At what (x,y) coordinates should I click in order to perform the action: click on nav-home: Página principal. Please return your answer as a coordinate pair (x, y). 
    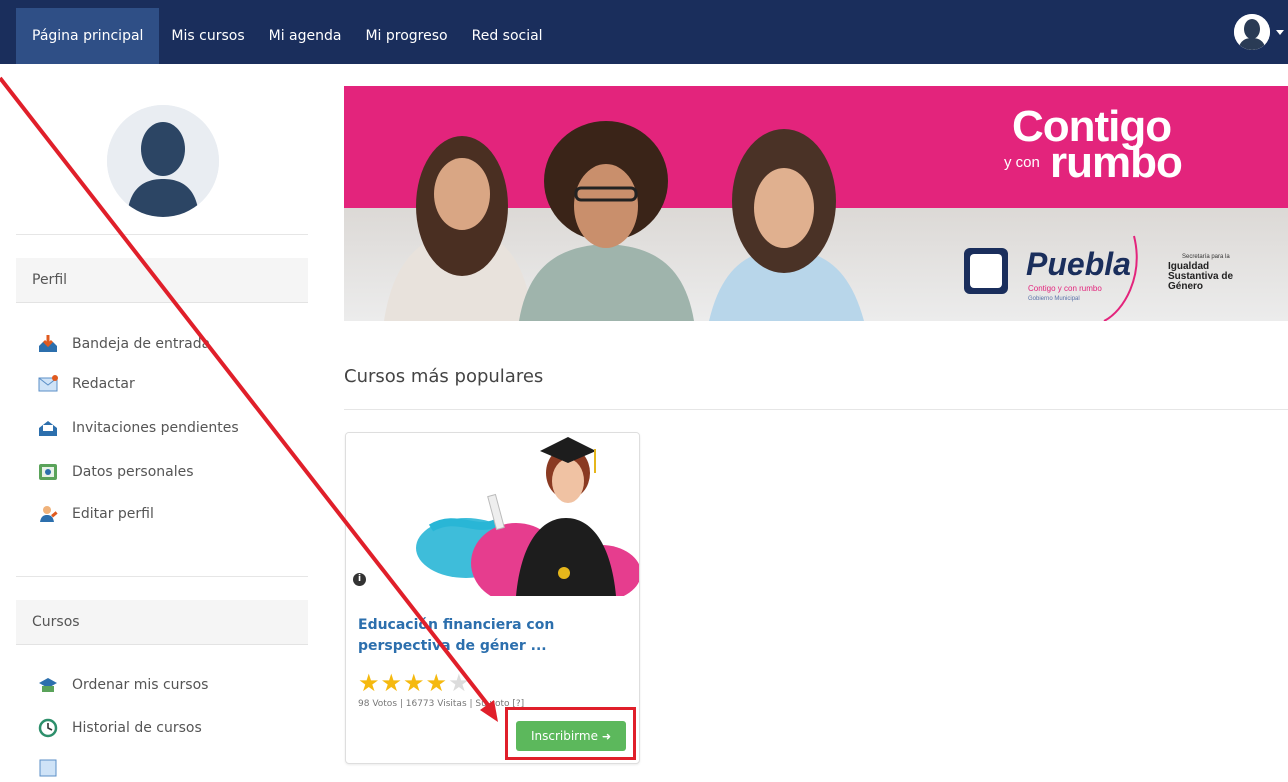
    Looking at the image, I should click on (88, 36).